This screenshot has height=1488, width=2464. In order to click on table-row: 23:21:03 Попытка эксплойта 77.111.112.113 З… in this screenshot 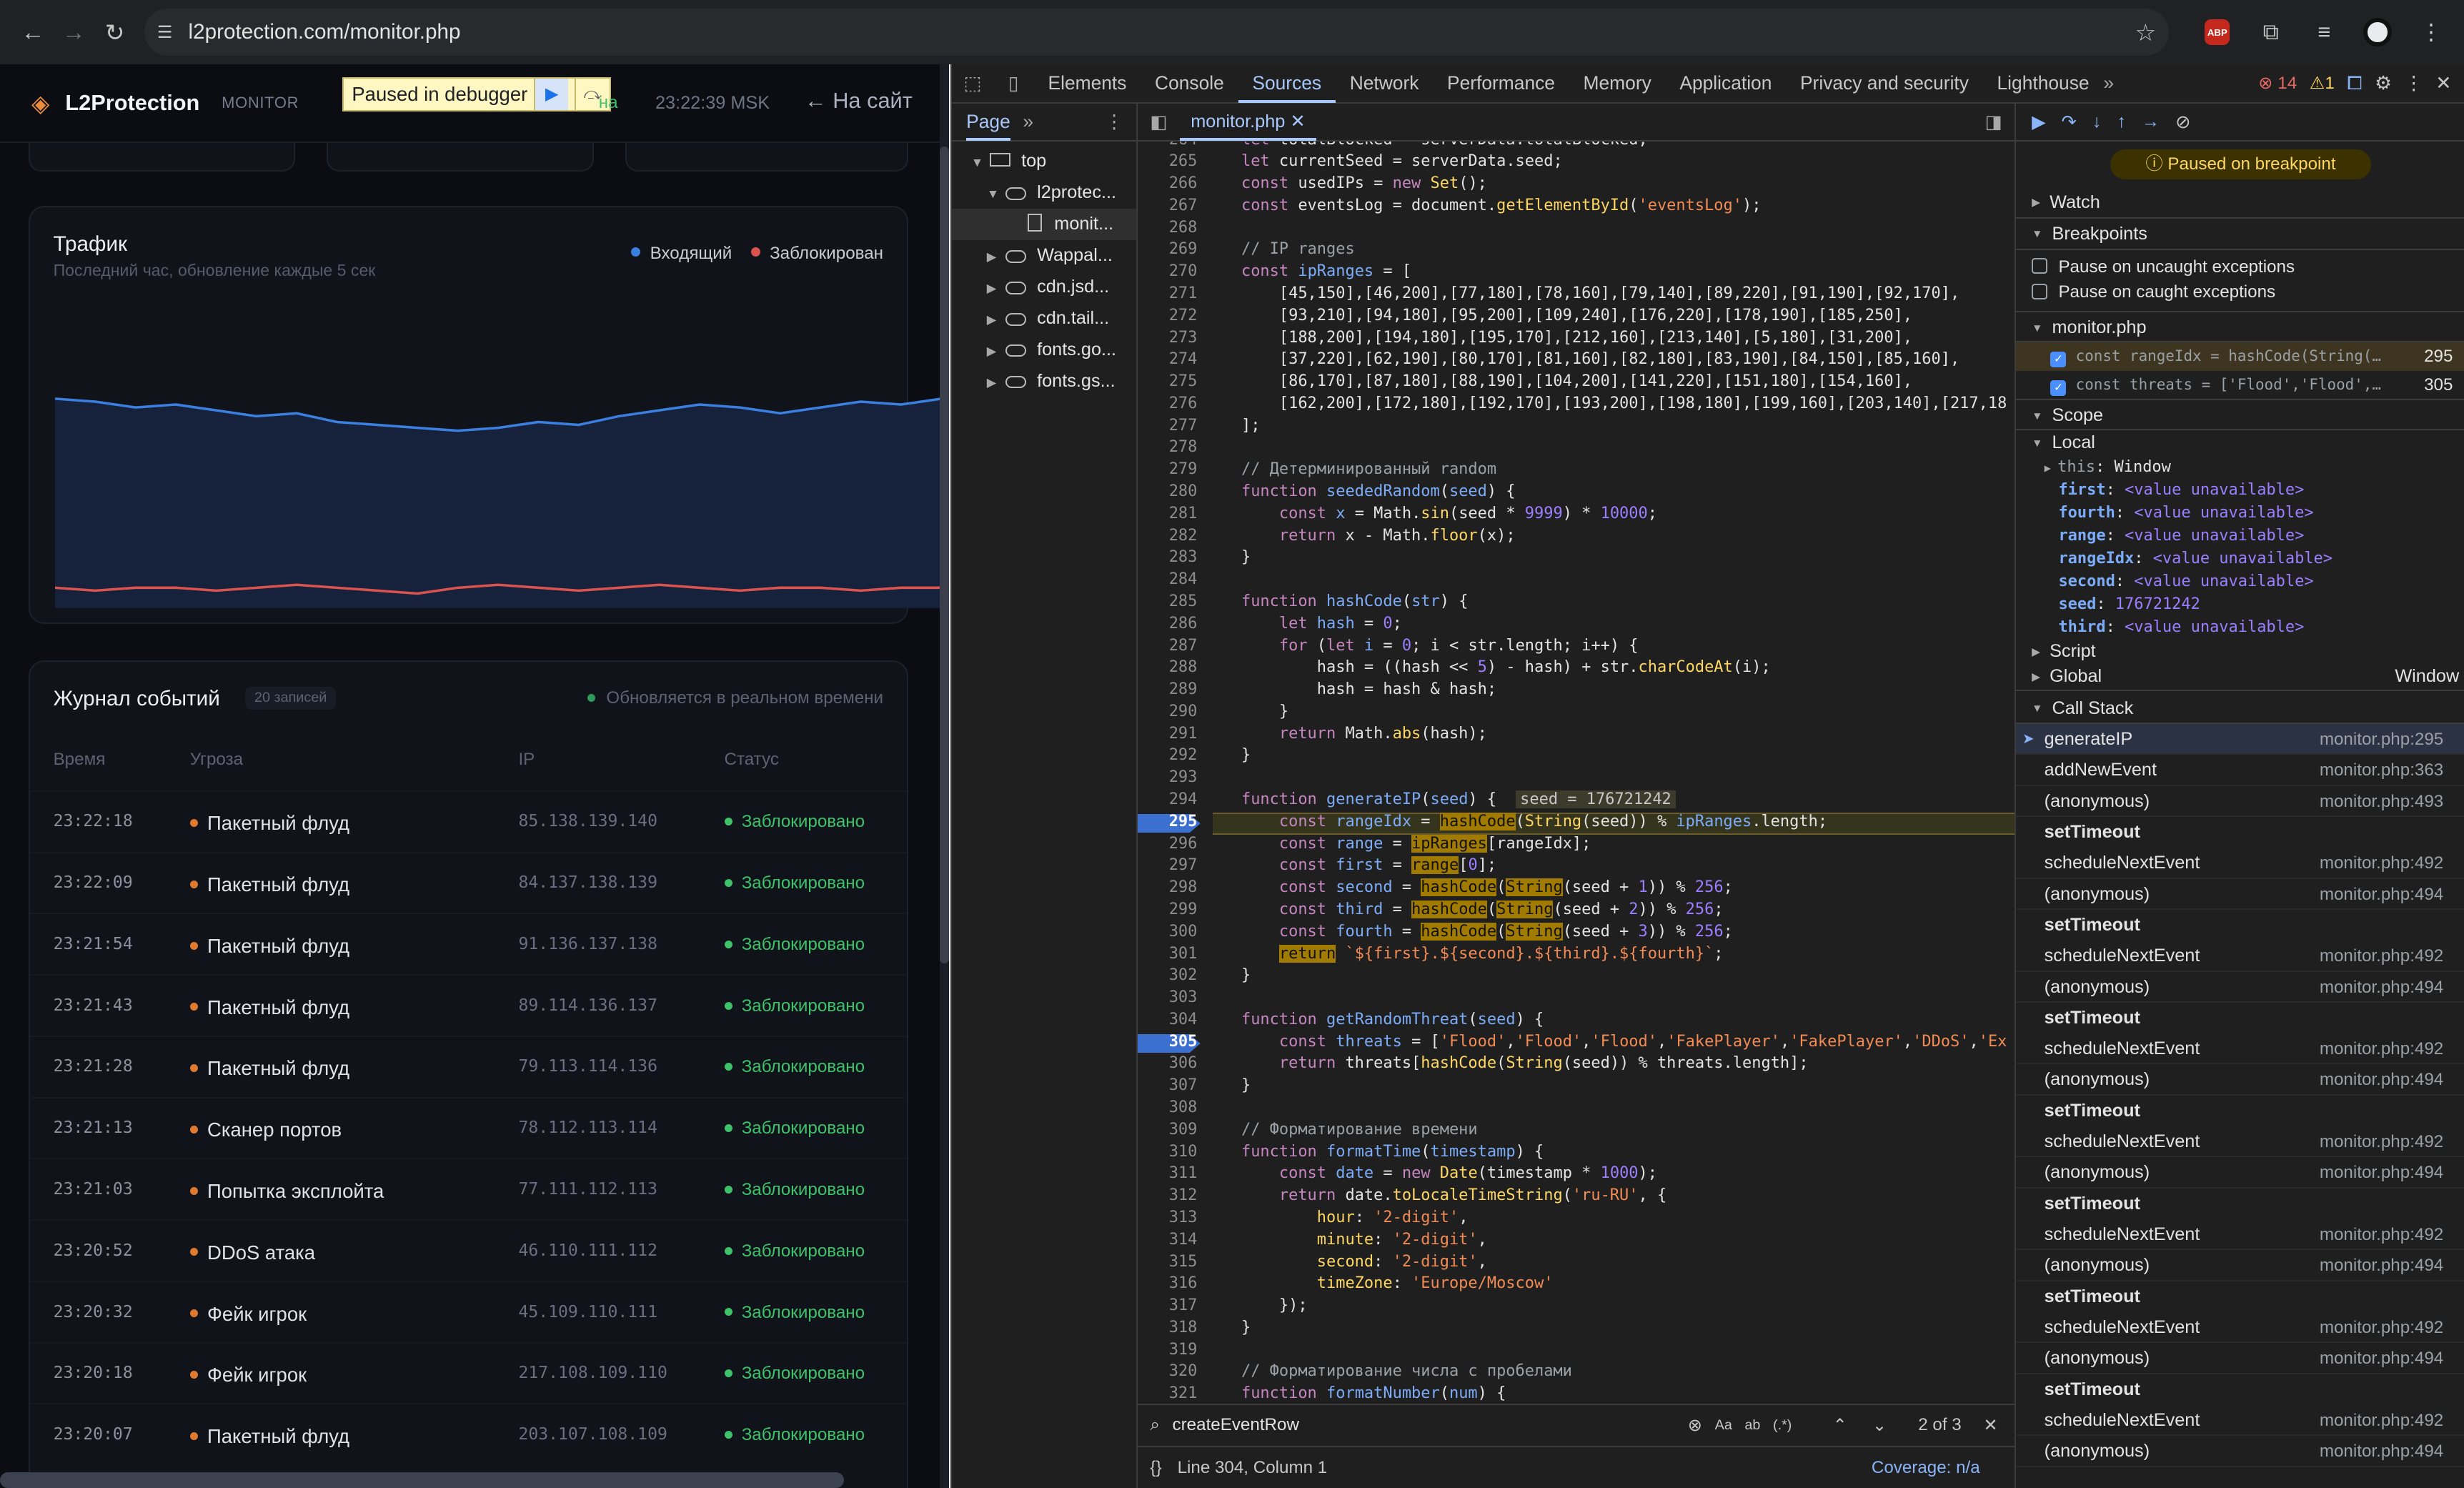, I will do `click(468, 1188)`.